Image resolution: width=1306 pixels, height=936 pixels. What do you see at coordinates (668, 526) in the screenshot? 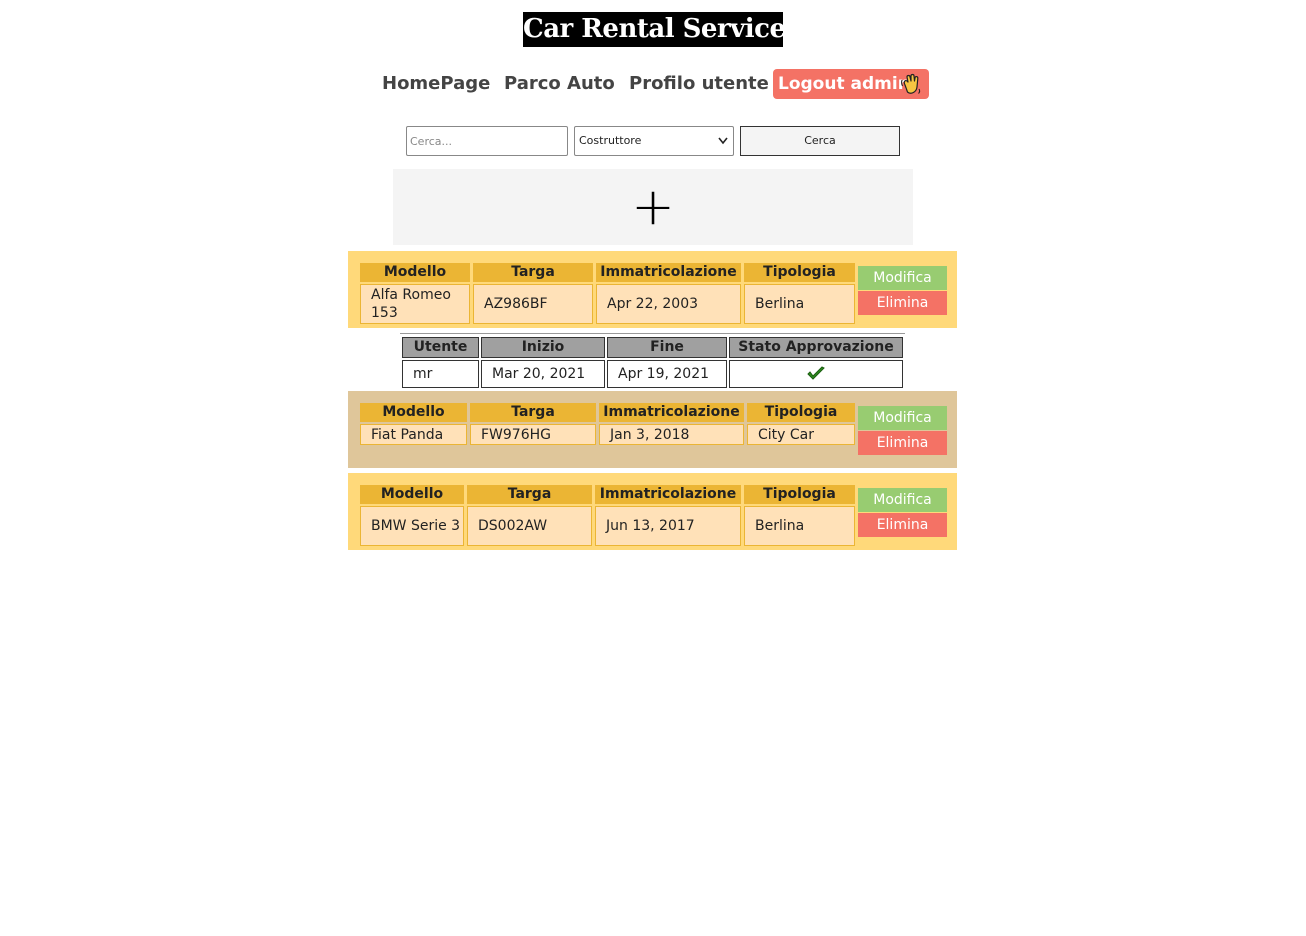
I see `car-registration: Jun 13, 2017` at bounding box center [668, 526].